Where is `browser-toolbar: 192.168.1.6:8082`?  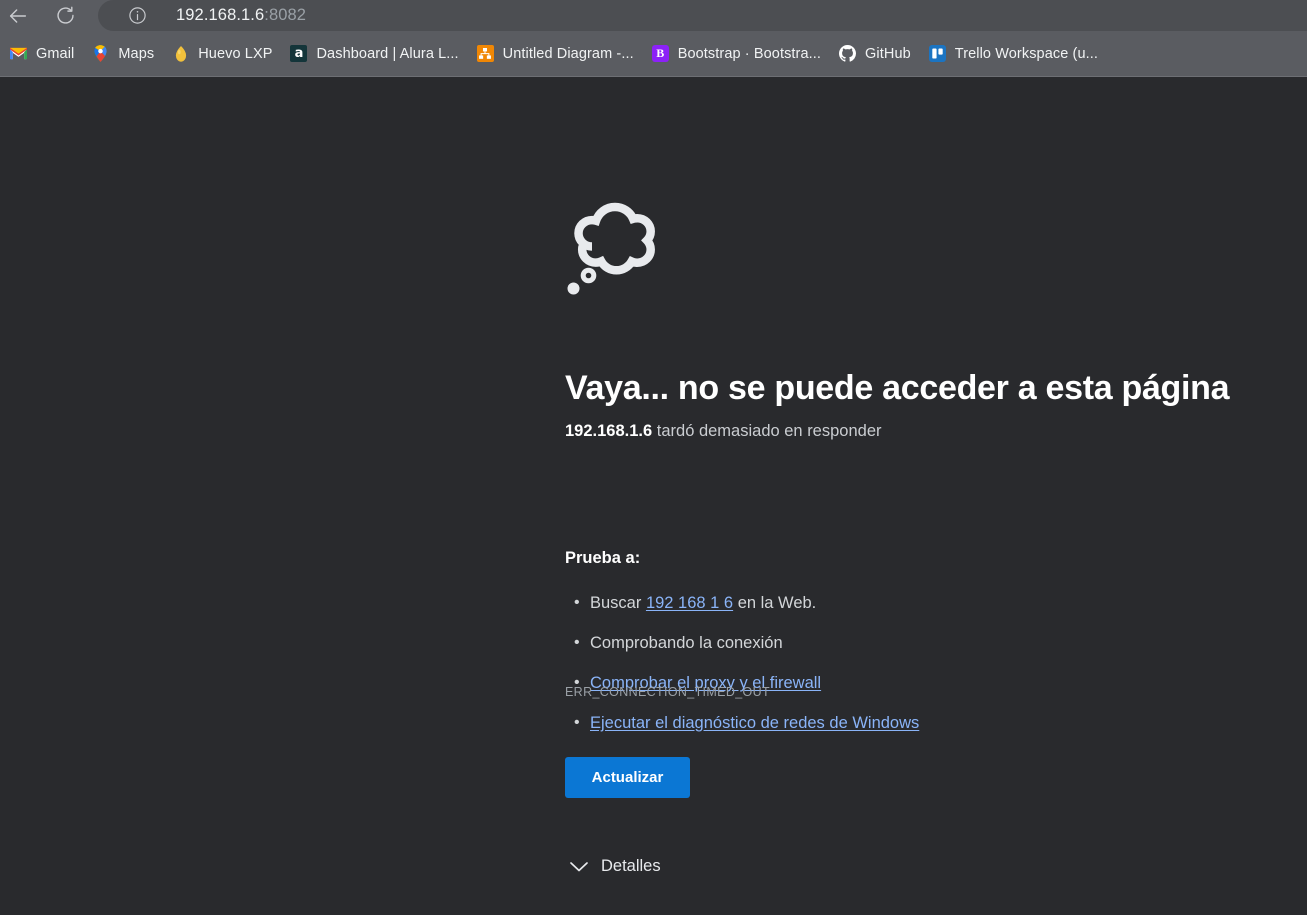 browser-toolbar: 192.168.1.6:8082 is located at coordinates (653, 15).